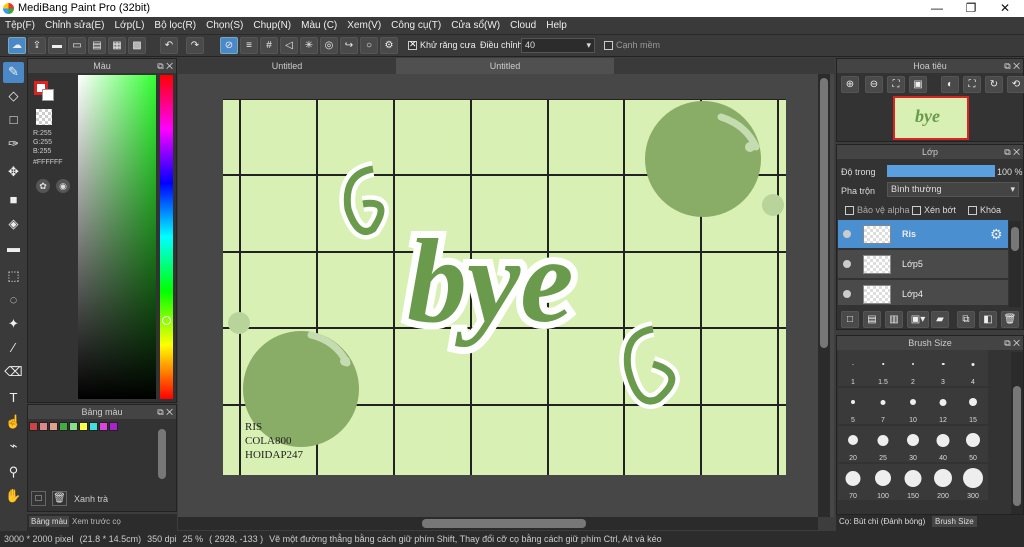  I want to click on color-wheel-icon: ✿, so click(43, 186).